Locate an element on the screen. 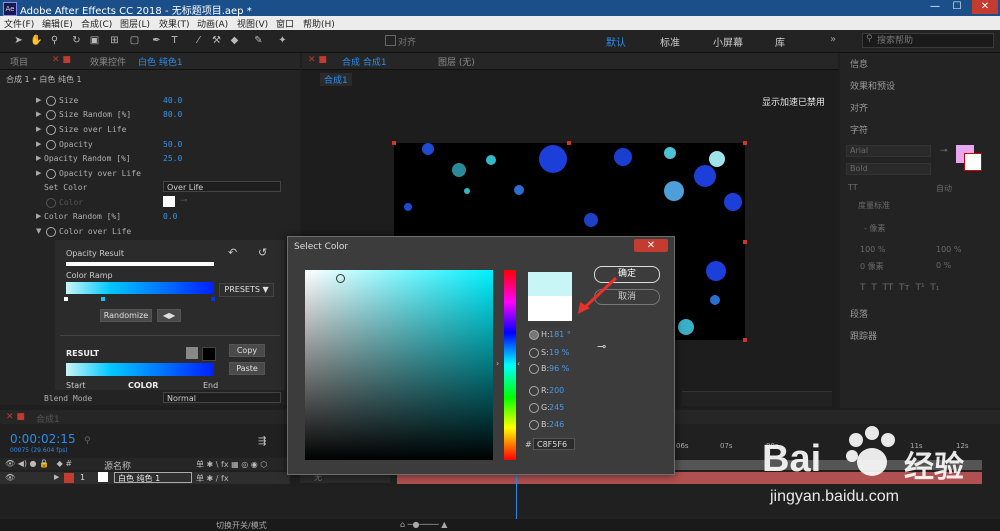  hue-arrow-right-icon: ‹ is located at coordinates (518, 363).